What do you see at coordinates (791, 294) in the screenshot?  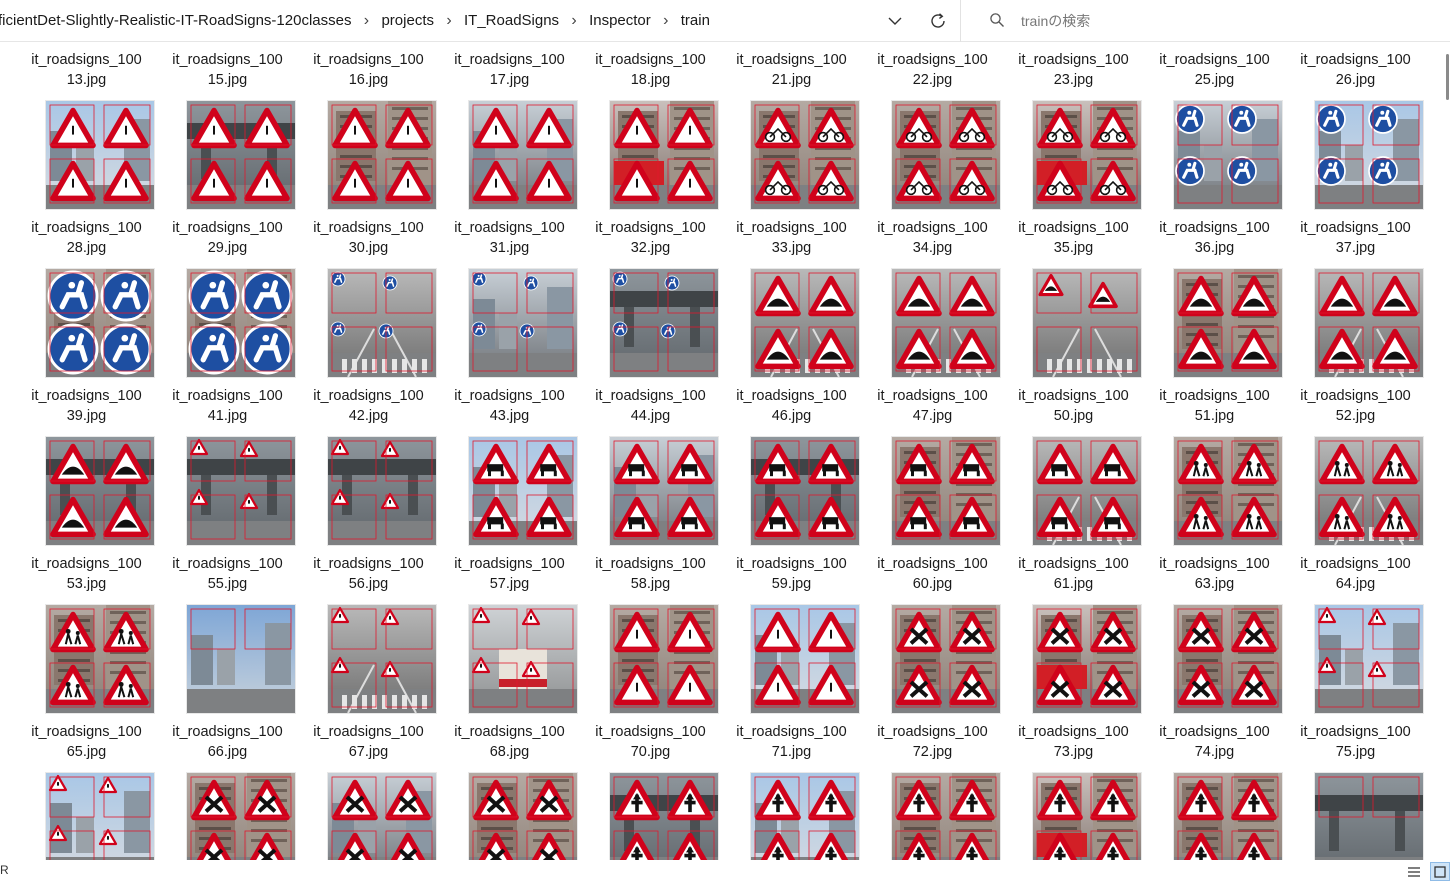 I see `file-item: it_roadsigns_100 33.jpg` at bounding box center [791, 294].